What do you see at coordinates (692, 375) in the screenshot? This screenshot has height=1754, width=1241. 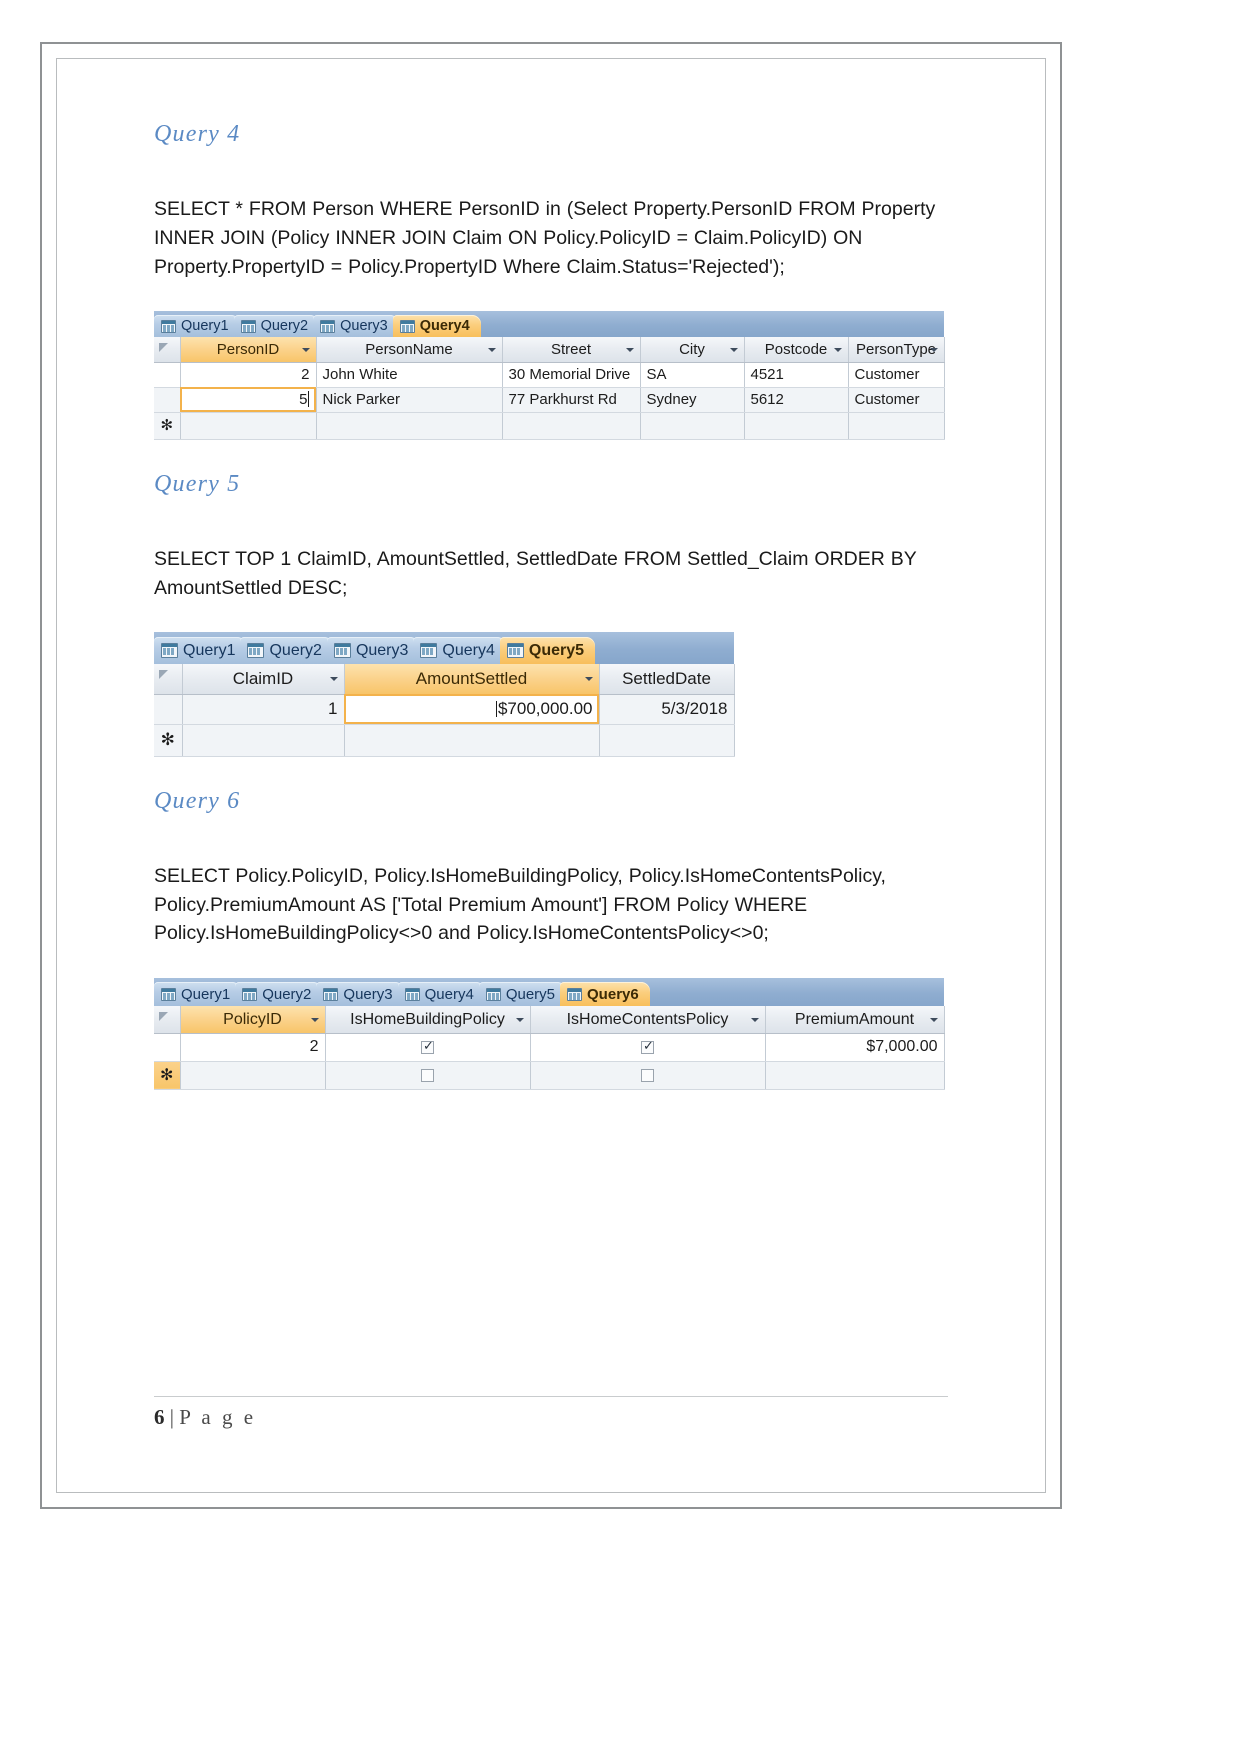 I see `cell-city: SA` at bounding box center [692, 375].